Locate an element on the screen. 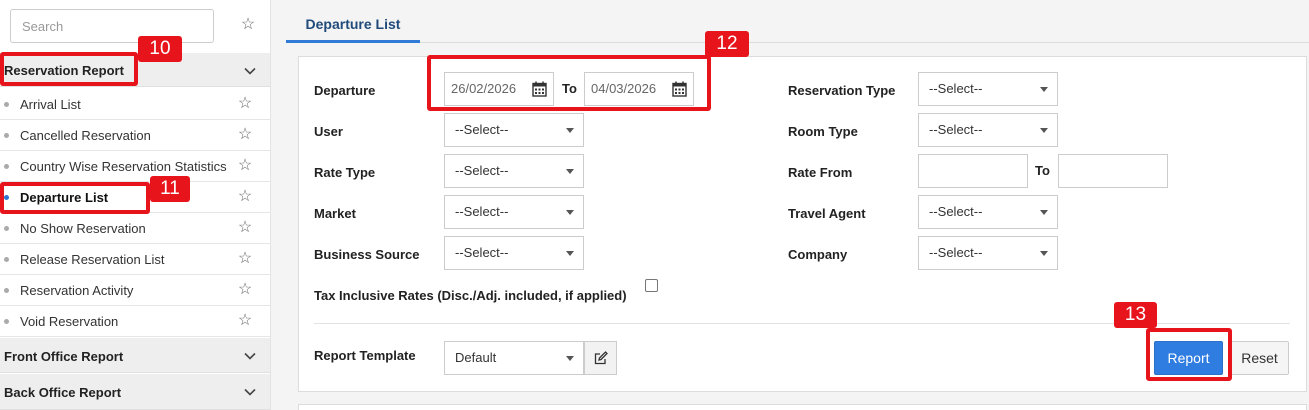 This screenshot has height=410, width=1309. sidebar-item-country-wise: Country Wise Reservation Statistics ☆ is located at coordinates (135, 166).